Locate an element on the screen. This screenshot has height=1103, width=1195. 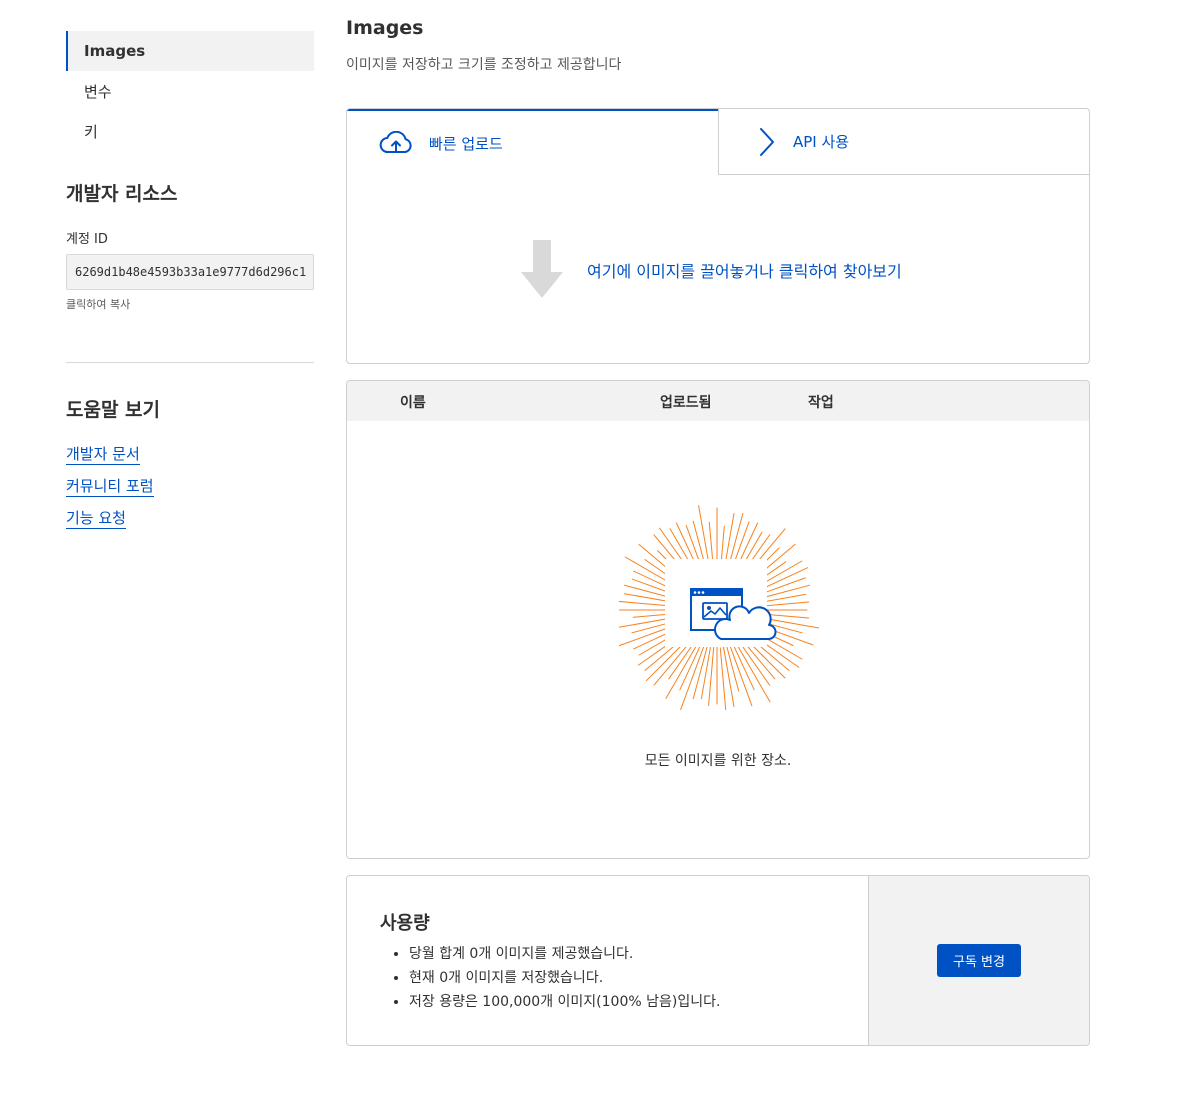
page-title: Images is located at coordinates (385, 28).